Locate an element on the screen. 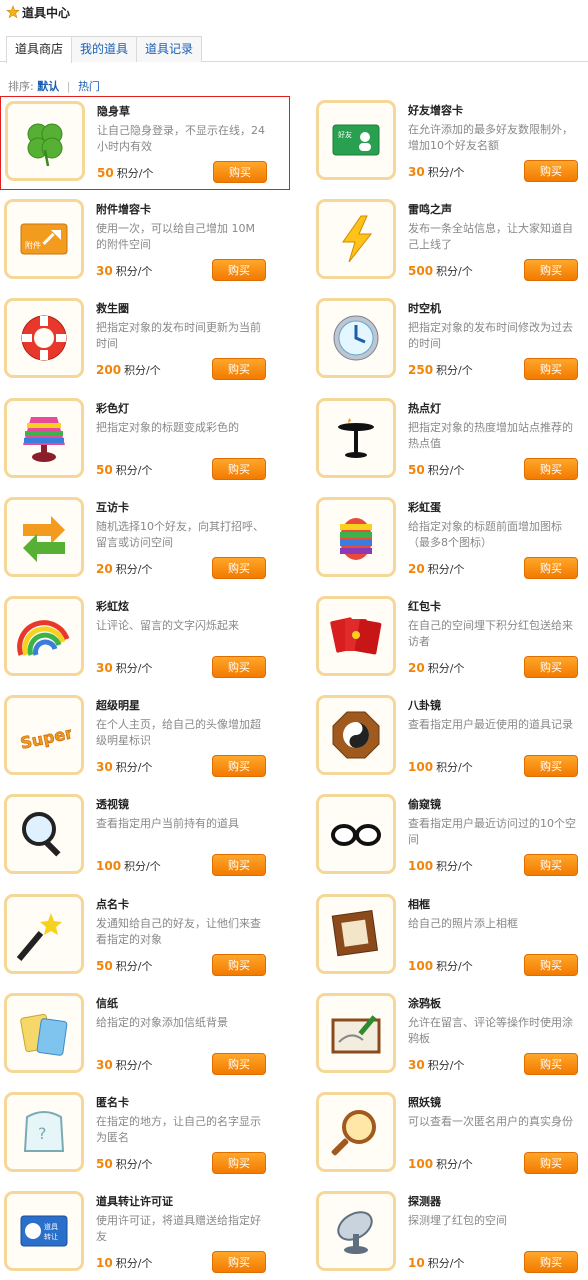 The width and height of the screenshot is (588, 1280). friend-card-icon: 好友 is located at coordinates (356, 140).